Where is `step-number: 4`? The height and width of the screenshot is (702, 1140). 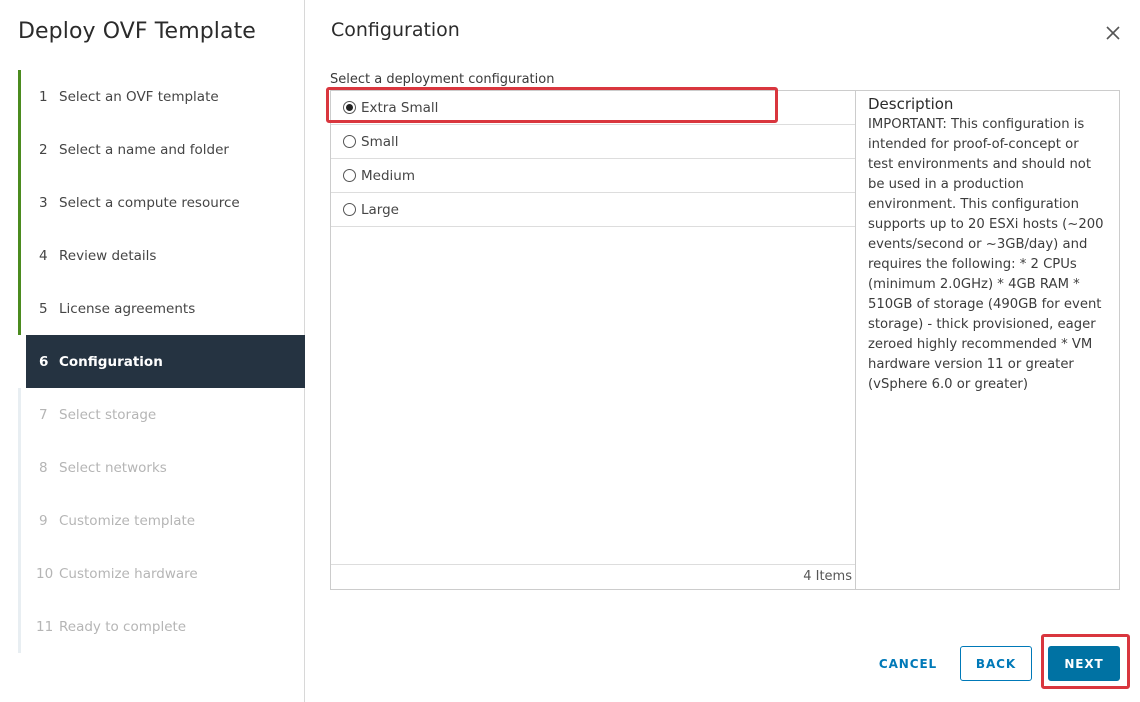
step-number: 4 is located at coordinates (43, 255).